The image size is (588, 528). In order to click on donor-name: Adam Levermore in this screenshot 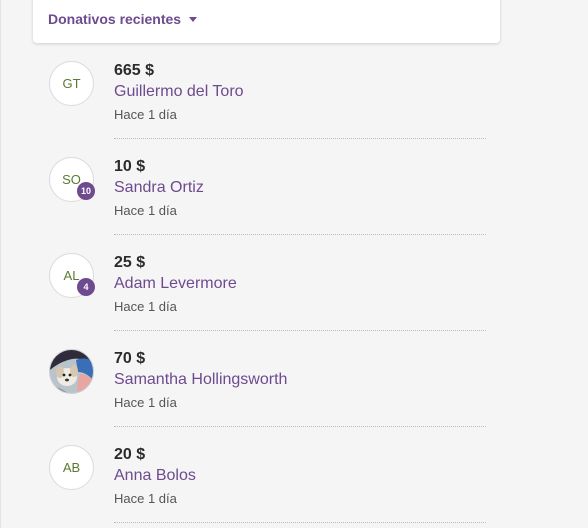, I will do `click(175, 284)`.